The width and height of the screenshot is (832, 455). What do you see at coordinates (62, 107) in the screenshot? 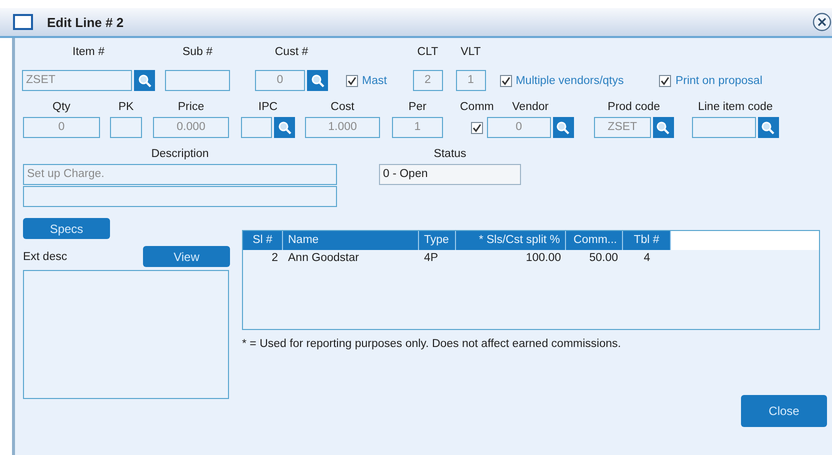
I see `field-label: Qty` at bounding box center [62, 107].